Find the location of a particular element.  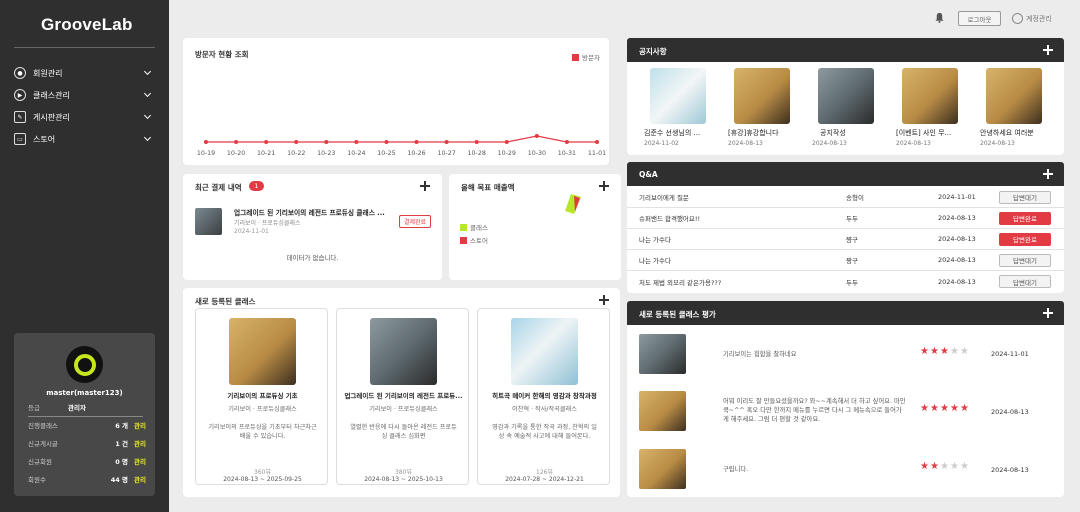

profile-grade: 등급 관리자 is located at coordinates (85, 409).